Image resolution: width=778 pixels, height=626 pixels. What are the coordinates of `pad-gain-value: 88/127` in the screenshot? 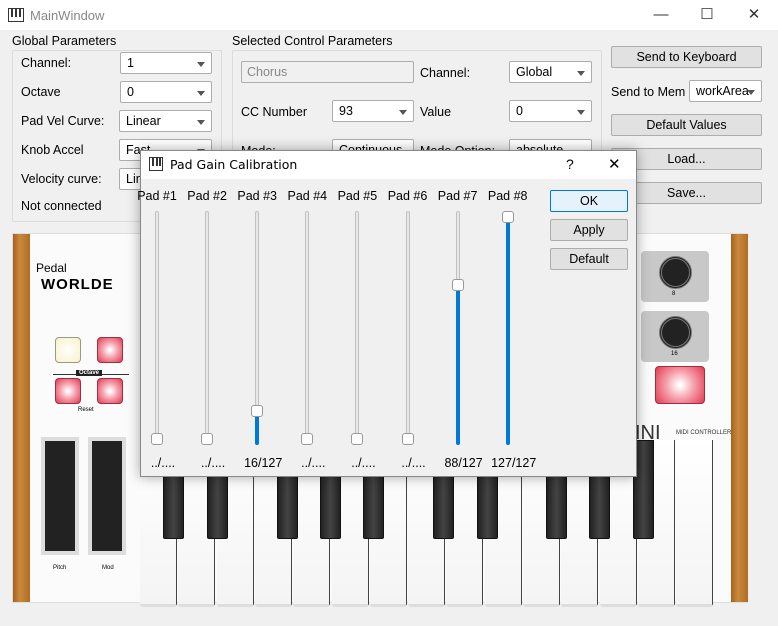 It's located at (463, 463).